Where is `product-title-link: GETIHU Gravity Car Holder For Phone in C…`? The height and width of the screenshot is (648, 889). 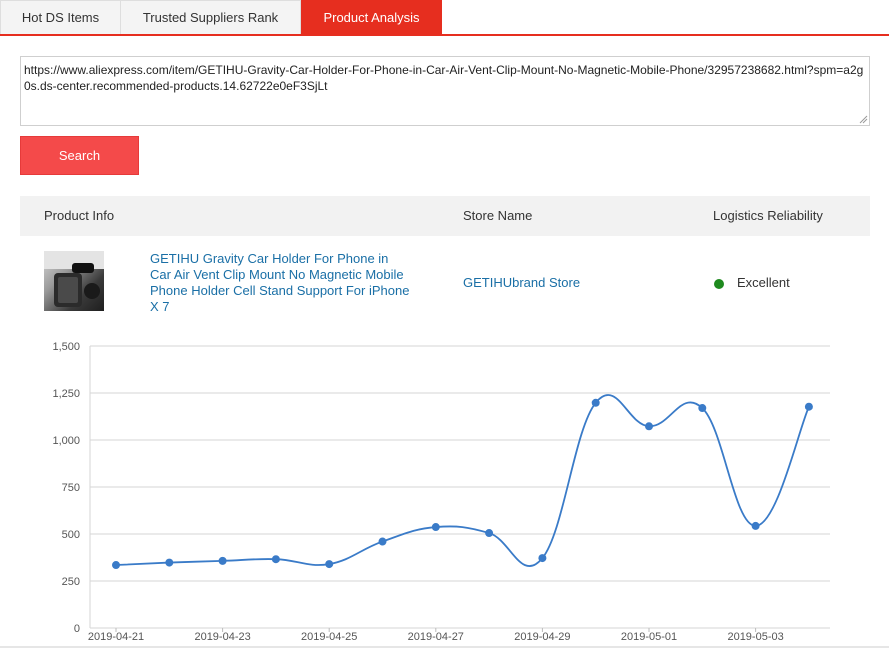
product-title-link: GETIHU Gravity Car Holder For Phone in C… is located at coordinates (280, 283).